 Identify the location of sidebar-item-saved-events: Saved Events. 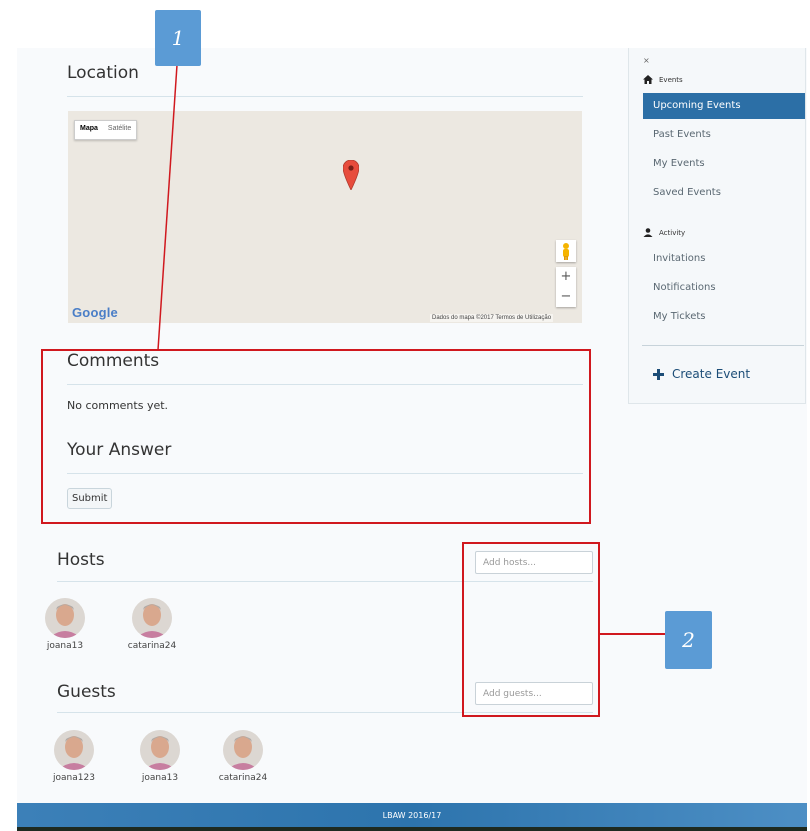
(724, 193).